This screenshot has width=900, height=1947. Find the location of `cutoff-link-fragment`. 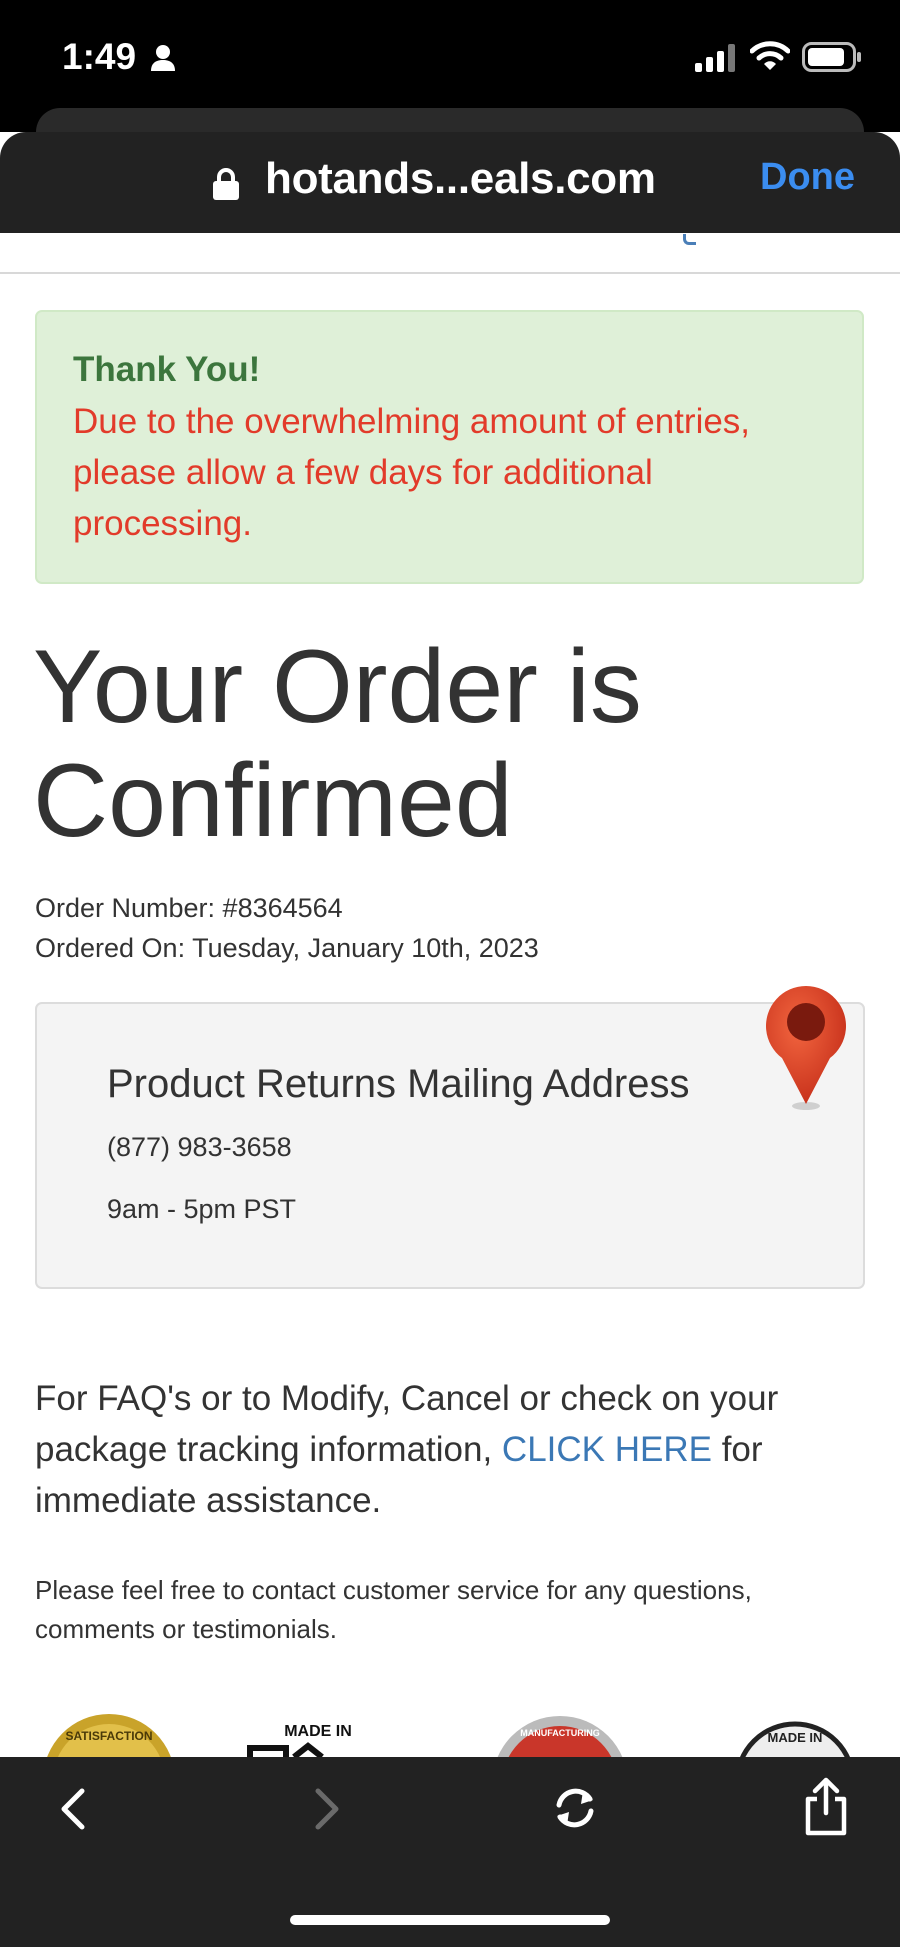

cutoff-link-fragment is located at coordinates (689, 239).